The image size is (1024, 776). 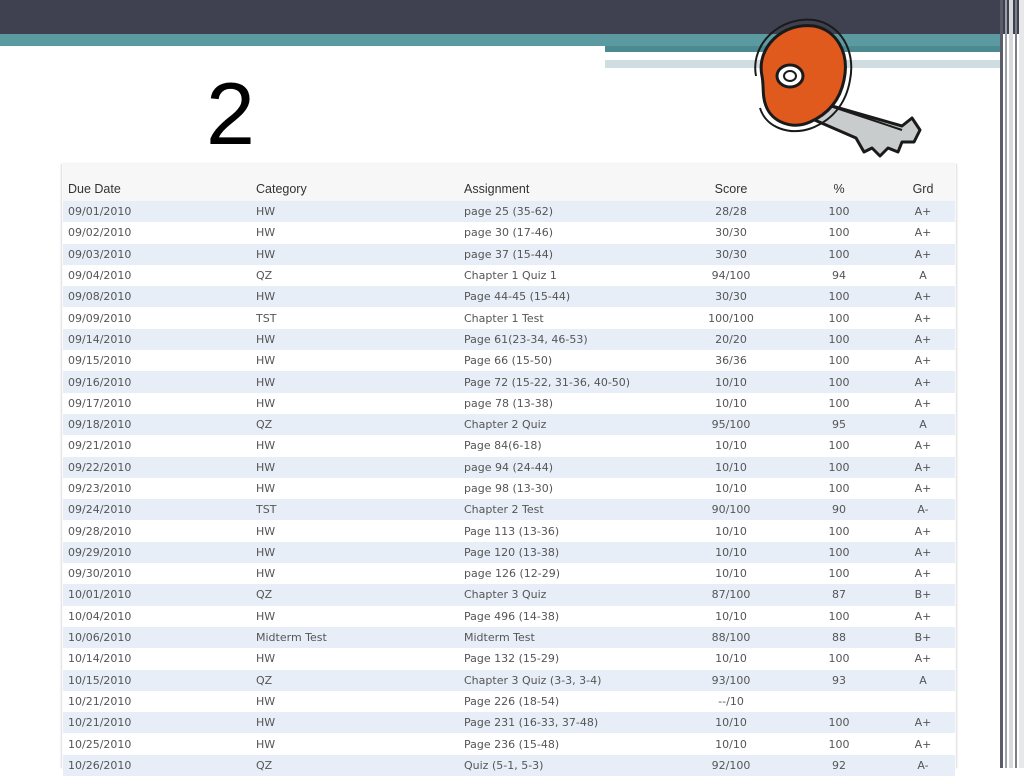 What do you see at coordinates (157, 680) in the screenshot?
I see `due-date-cell: 10/15/2010` at bounding box center [157, 680].